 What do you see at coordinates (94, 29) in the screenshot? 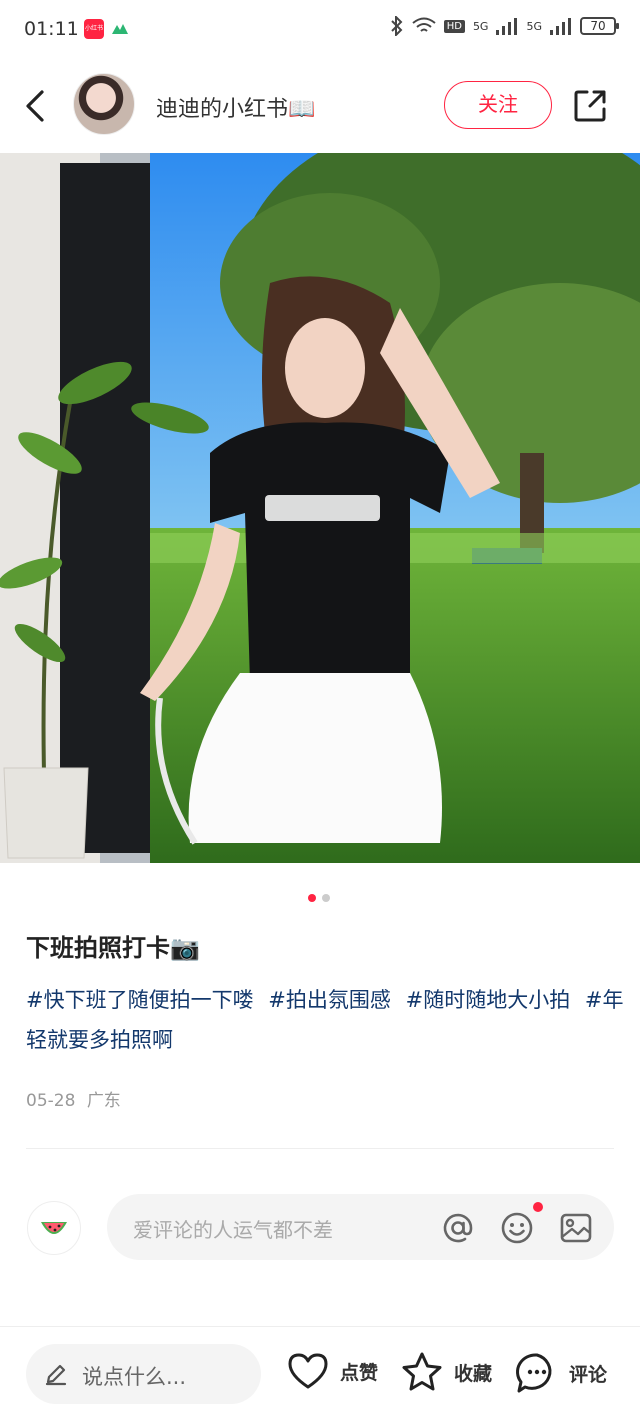
I see `xiaohongshu-app-icon: 小红书` at bounding box center [94, 29].